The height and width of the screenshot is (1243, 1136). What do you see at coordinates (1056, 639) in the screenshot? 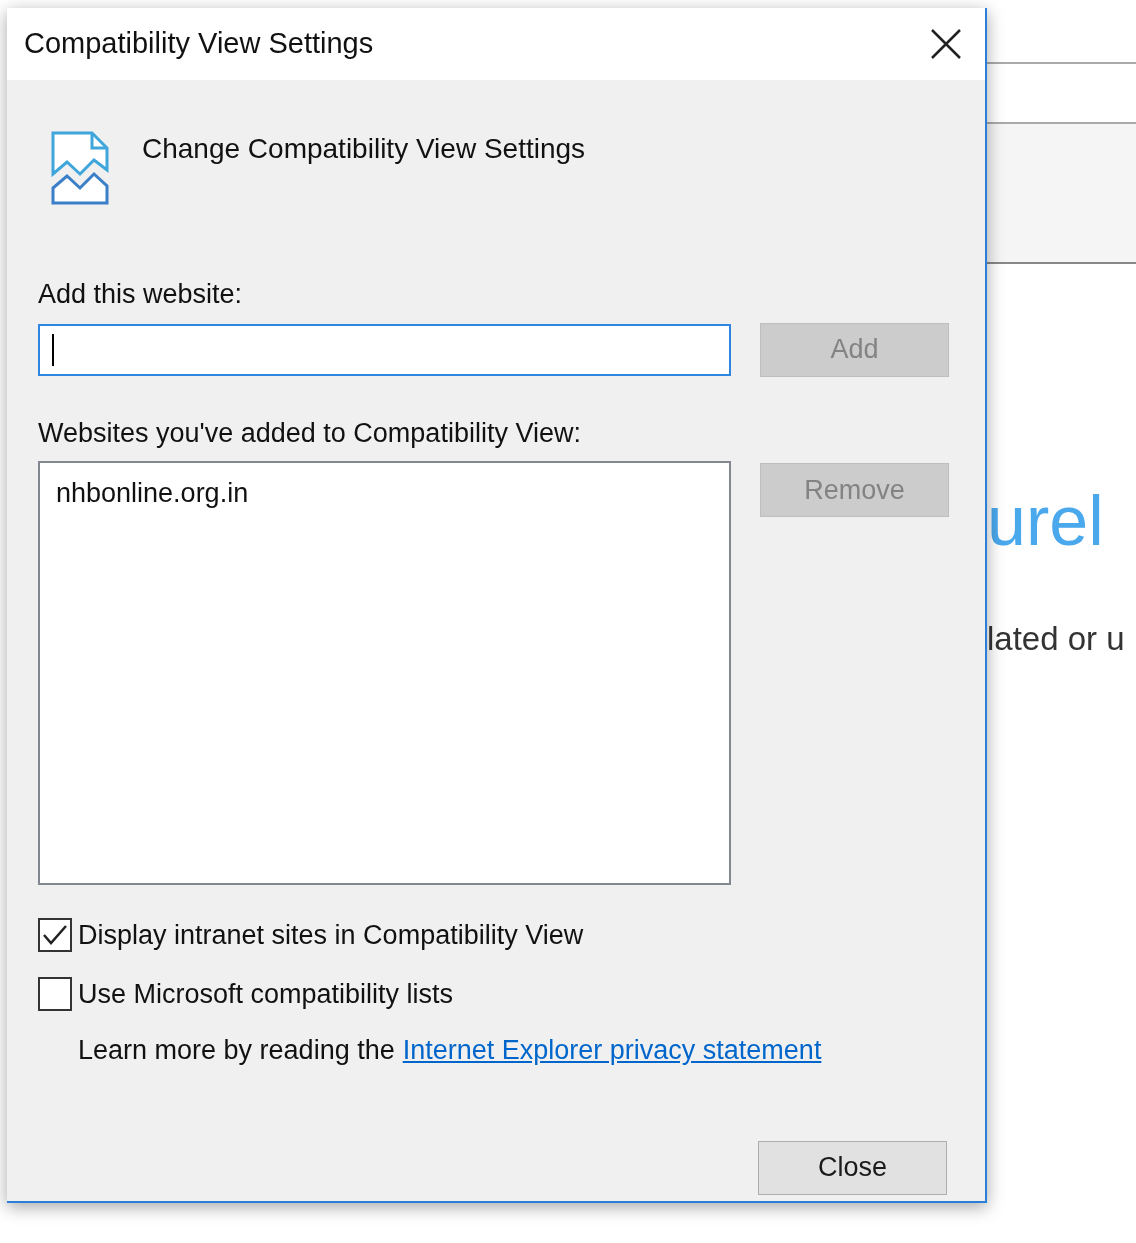
I see `page-text-fragment: lated or u` at bounding box center [1056, 639].